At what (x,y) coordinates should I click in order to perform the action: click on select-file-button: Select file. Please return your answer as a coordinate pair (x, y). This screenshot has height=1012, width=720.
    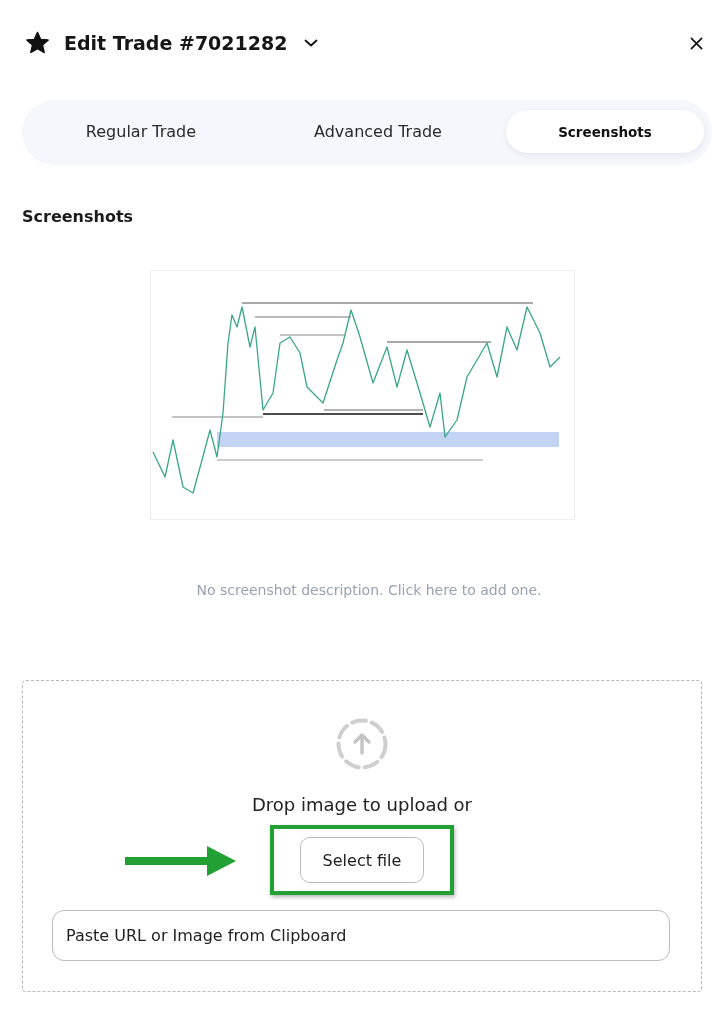
    Looking at the image, I should click on (362, 860).